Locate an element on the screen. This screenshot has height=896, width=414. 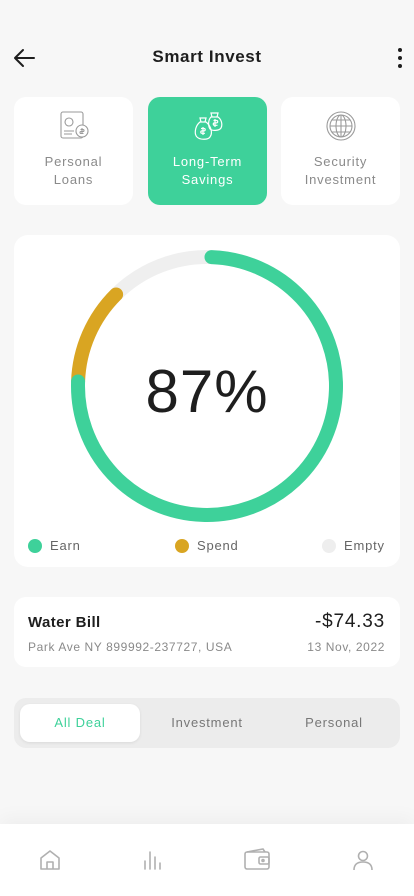
wallet-icon is located at coordinates (257, 859).